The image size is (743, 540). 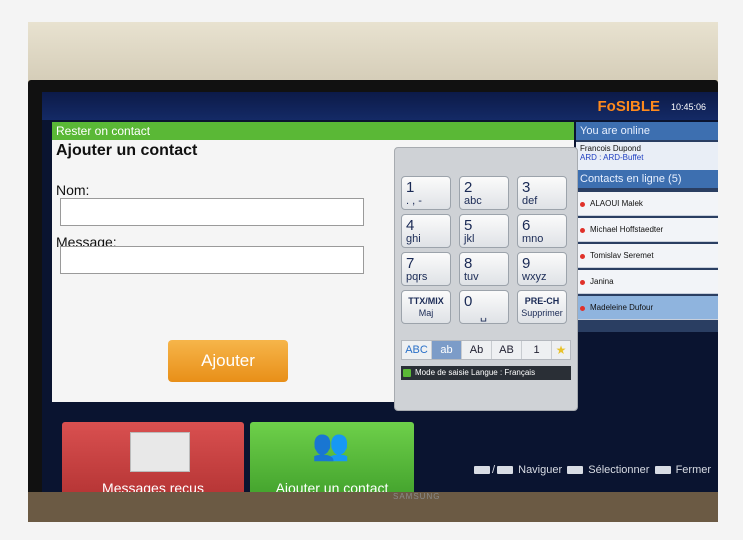 I want to click on current-user-name: Francois Dupond, so click(x=610, y=148).